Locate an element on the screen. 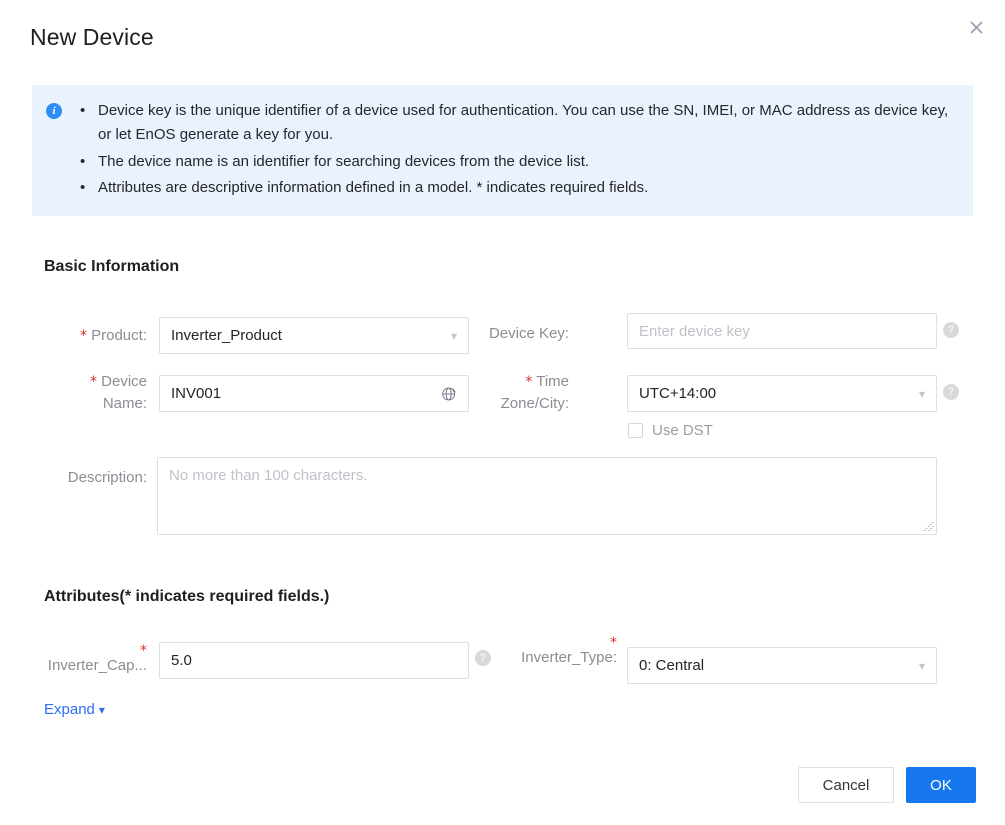  product-value: Inverter_Product is located at coordinates (226, 335).